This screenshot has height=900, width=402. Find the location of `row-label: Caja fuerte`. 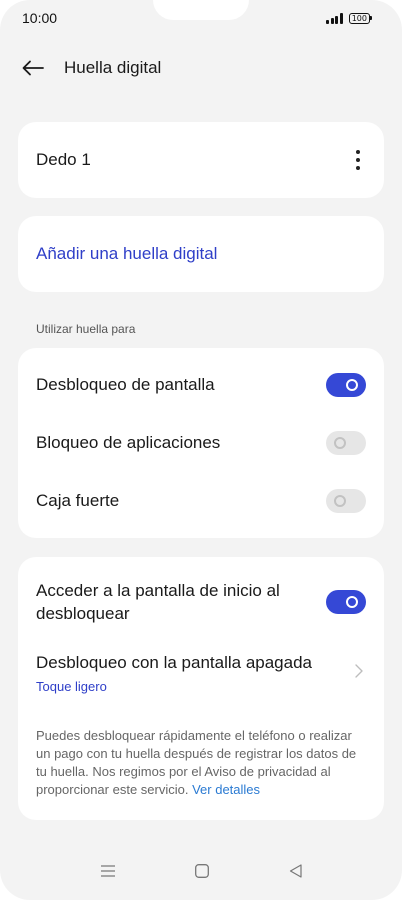

row-label: Caja fuerte is located at coordinates (78, 500).